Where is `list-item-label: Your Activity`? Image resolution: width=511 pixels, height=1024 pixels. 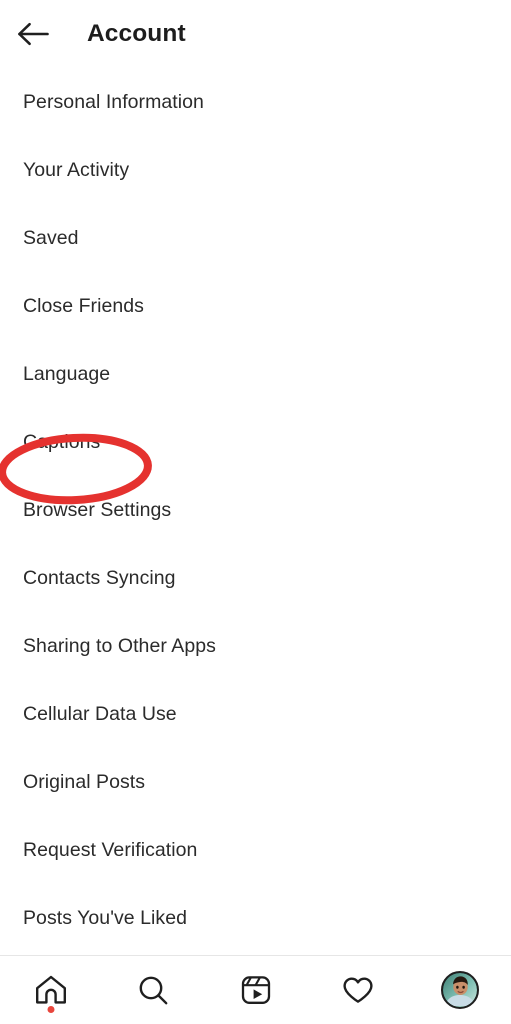
list-item-label: Your Activity is located at coordinates (76, 169).